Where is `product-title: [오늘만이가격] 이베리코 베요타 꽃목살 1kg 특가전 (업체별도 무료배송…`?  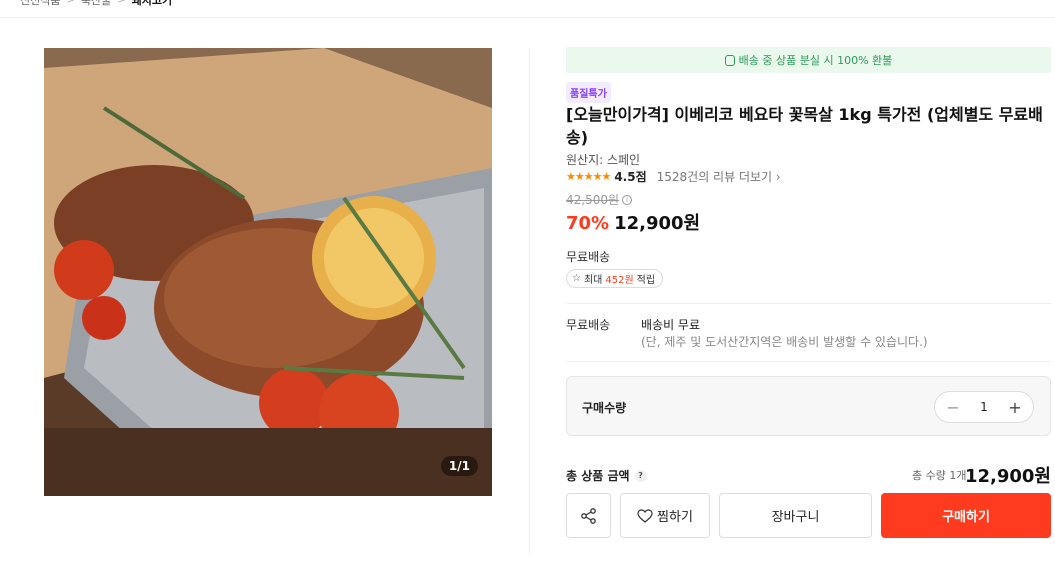
product-title: [오늘만이가격] 이베리코 베요타 꽃목살 1kg 특가전 (업체별도 무료배송… is located at coordinates (804, 126).